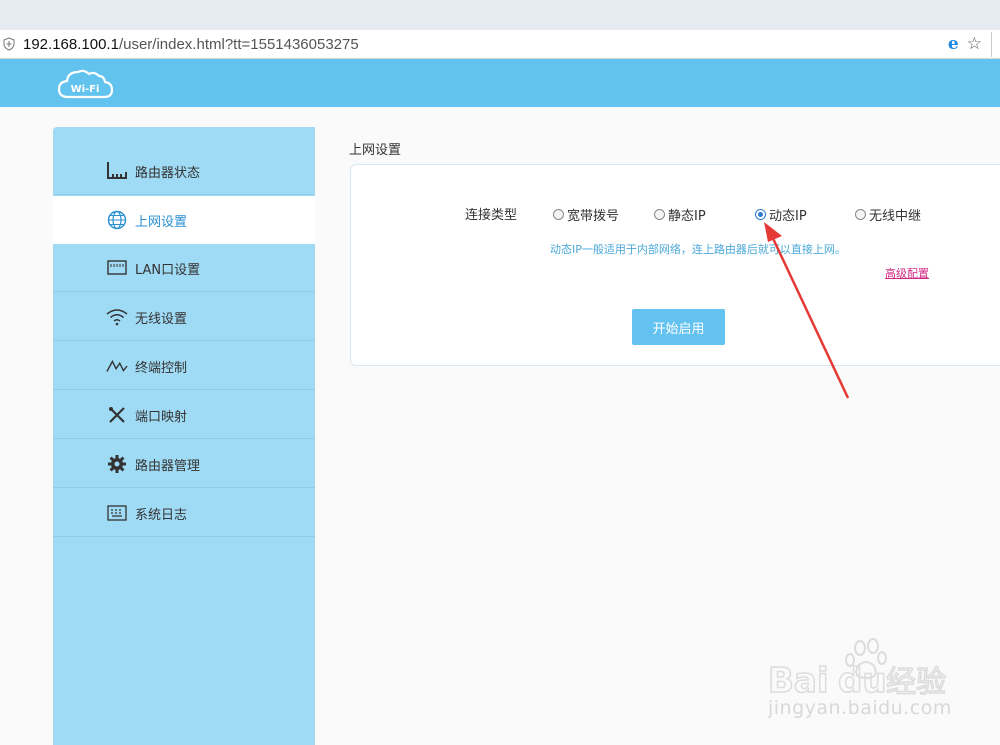 This screenshot has height=745, width=1000. Describe the element at coordinates (161, 368) in the screenshot. I see `sidebar-item-label: 终端控制` at that location.